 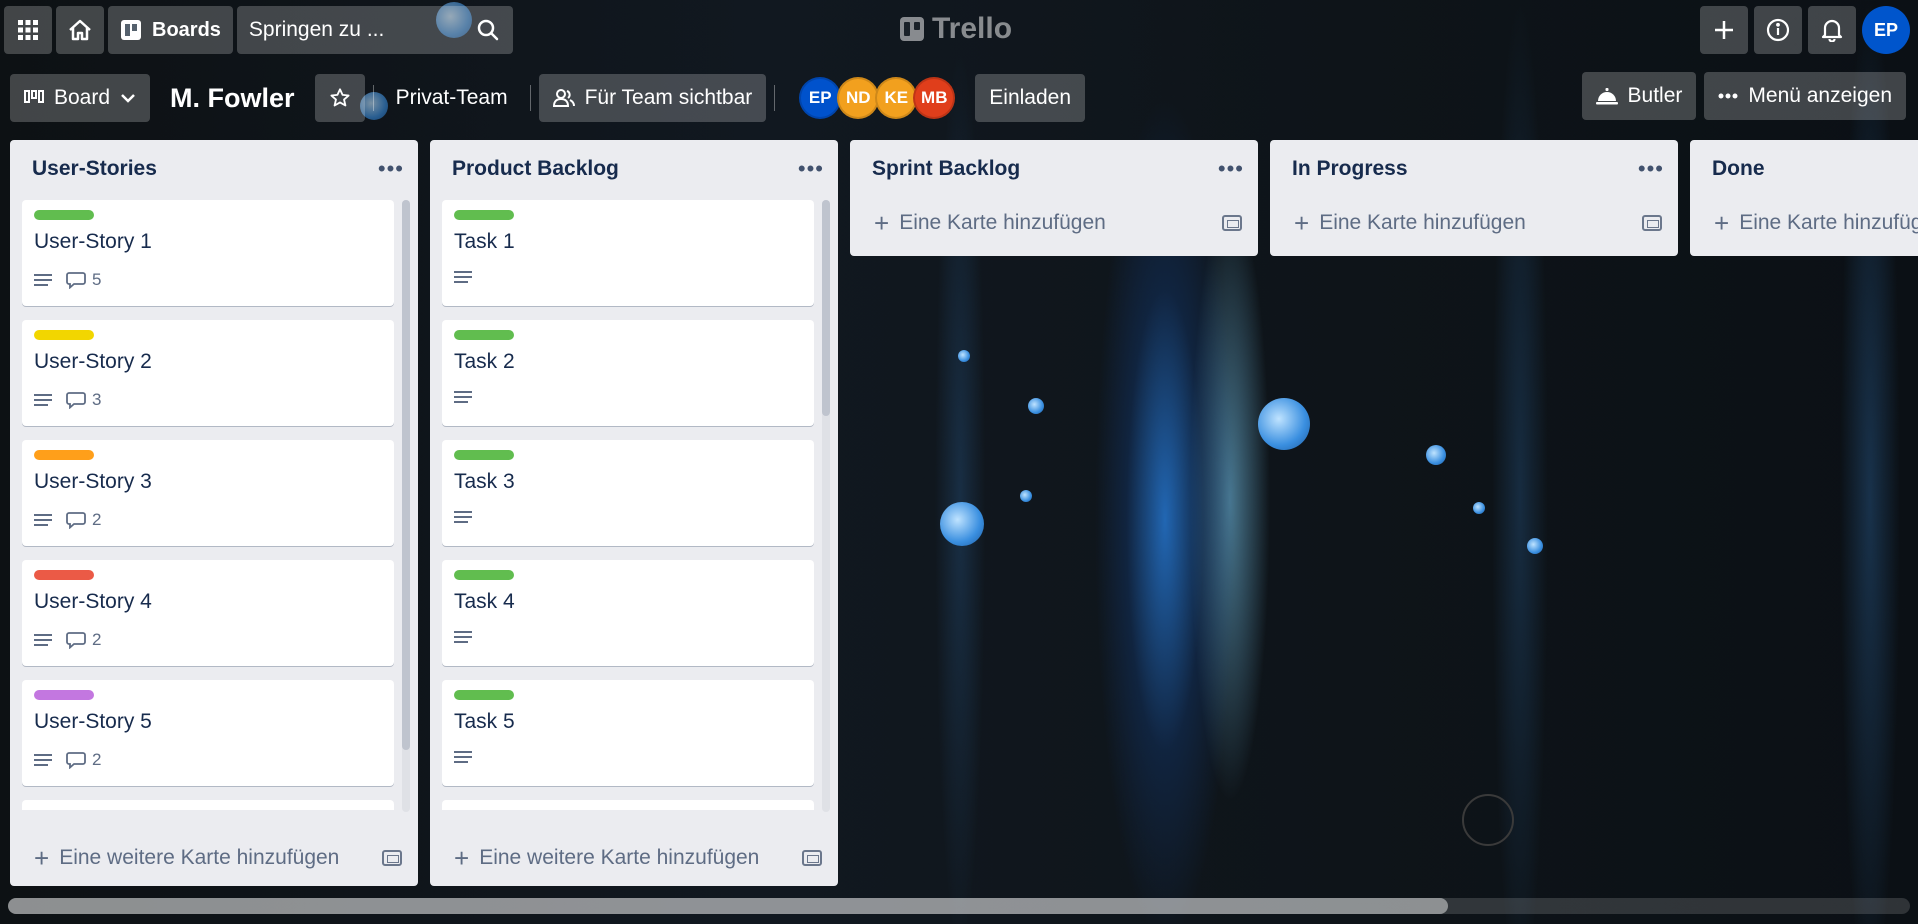 I want to click on apps-menu-button, so click(x=28, y=30).